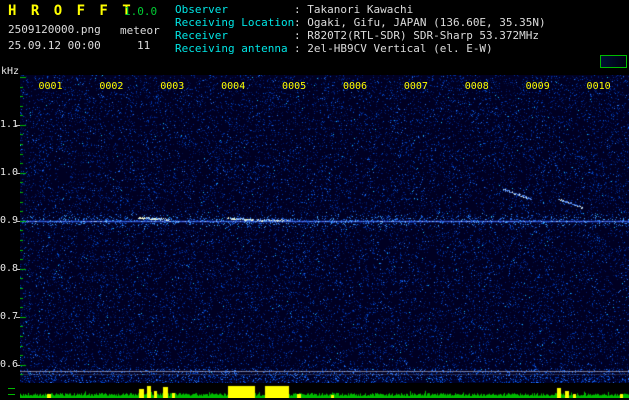 Image resolution: width=629 pixels, height=400 pixels. Describe the element at coordinates (423, 35) in the screenshot. I see `receiver-value: R820T2(RTL-SDR) SDR-Sharp 53.372MHz` at that location.